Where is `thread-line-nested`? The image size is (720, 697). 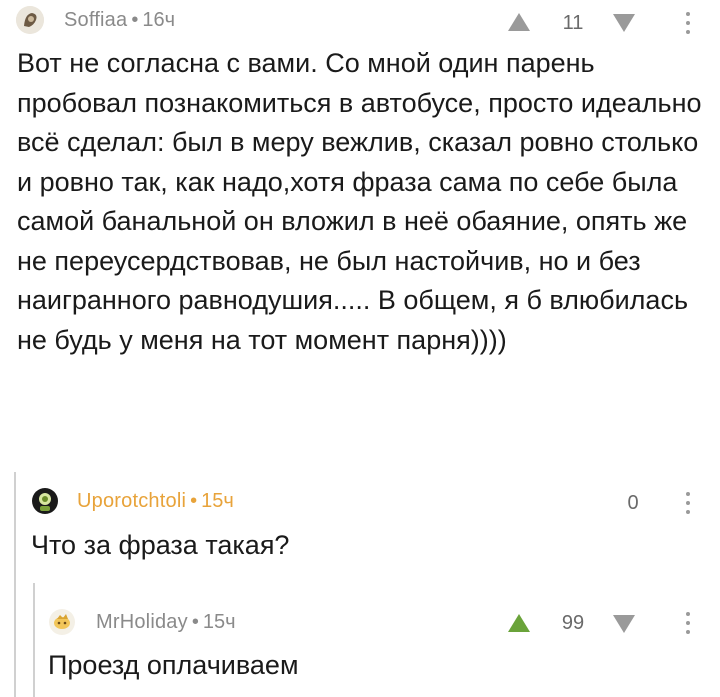
thread-line-nested is located at coordinates (34, 640).